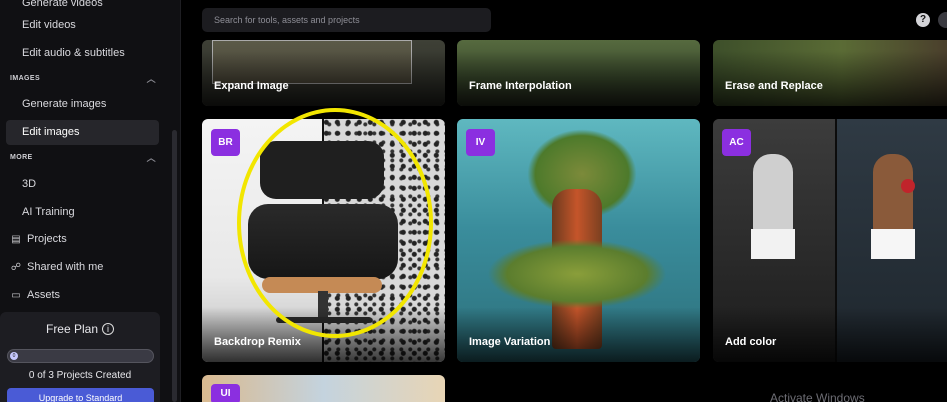  Describe the element at coordinates (751, 342) in the screenshot. I see `card-label: Add color` at that location.